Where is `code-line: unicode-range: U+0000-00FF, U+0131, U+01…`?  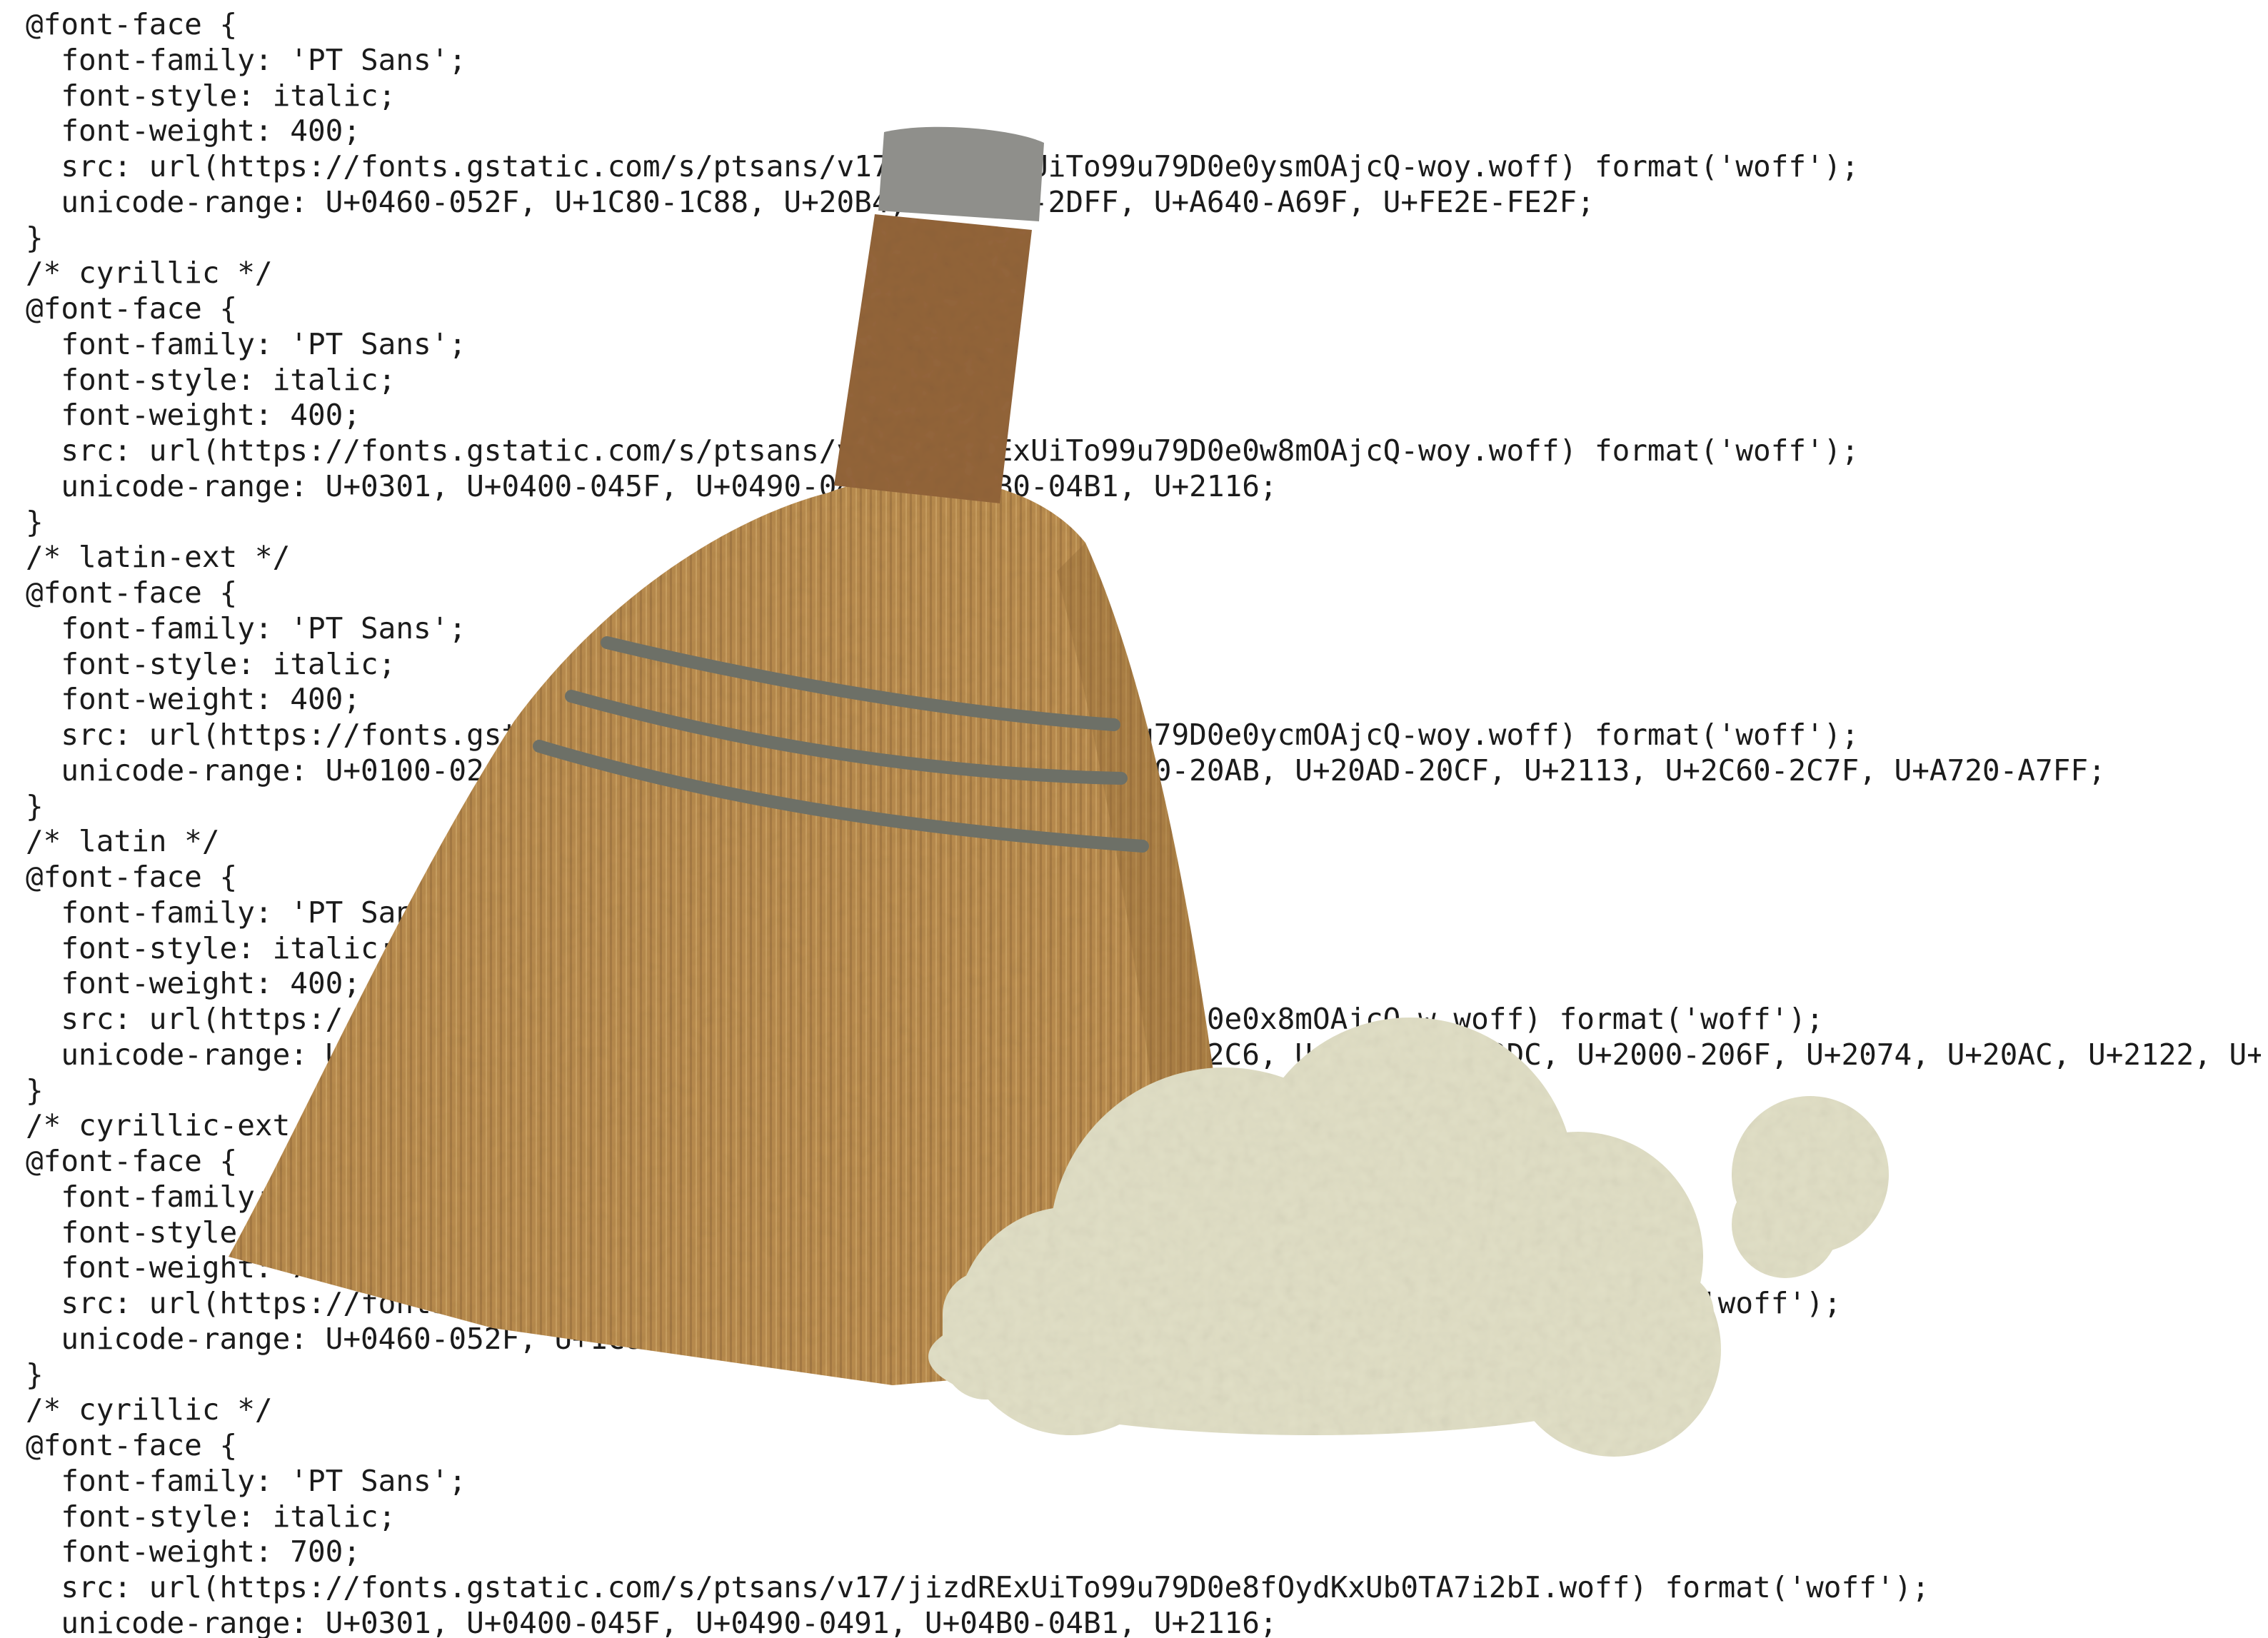
code-line: unicode-range: U+0000-00FF, U+0131, U+01… is located at coordinates (1161, 1054).